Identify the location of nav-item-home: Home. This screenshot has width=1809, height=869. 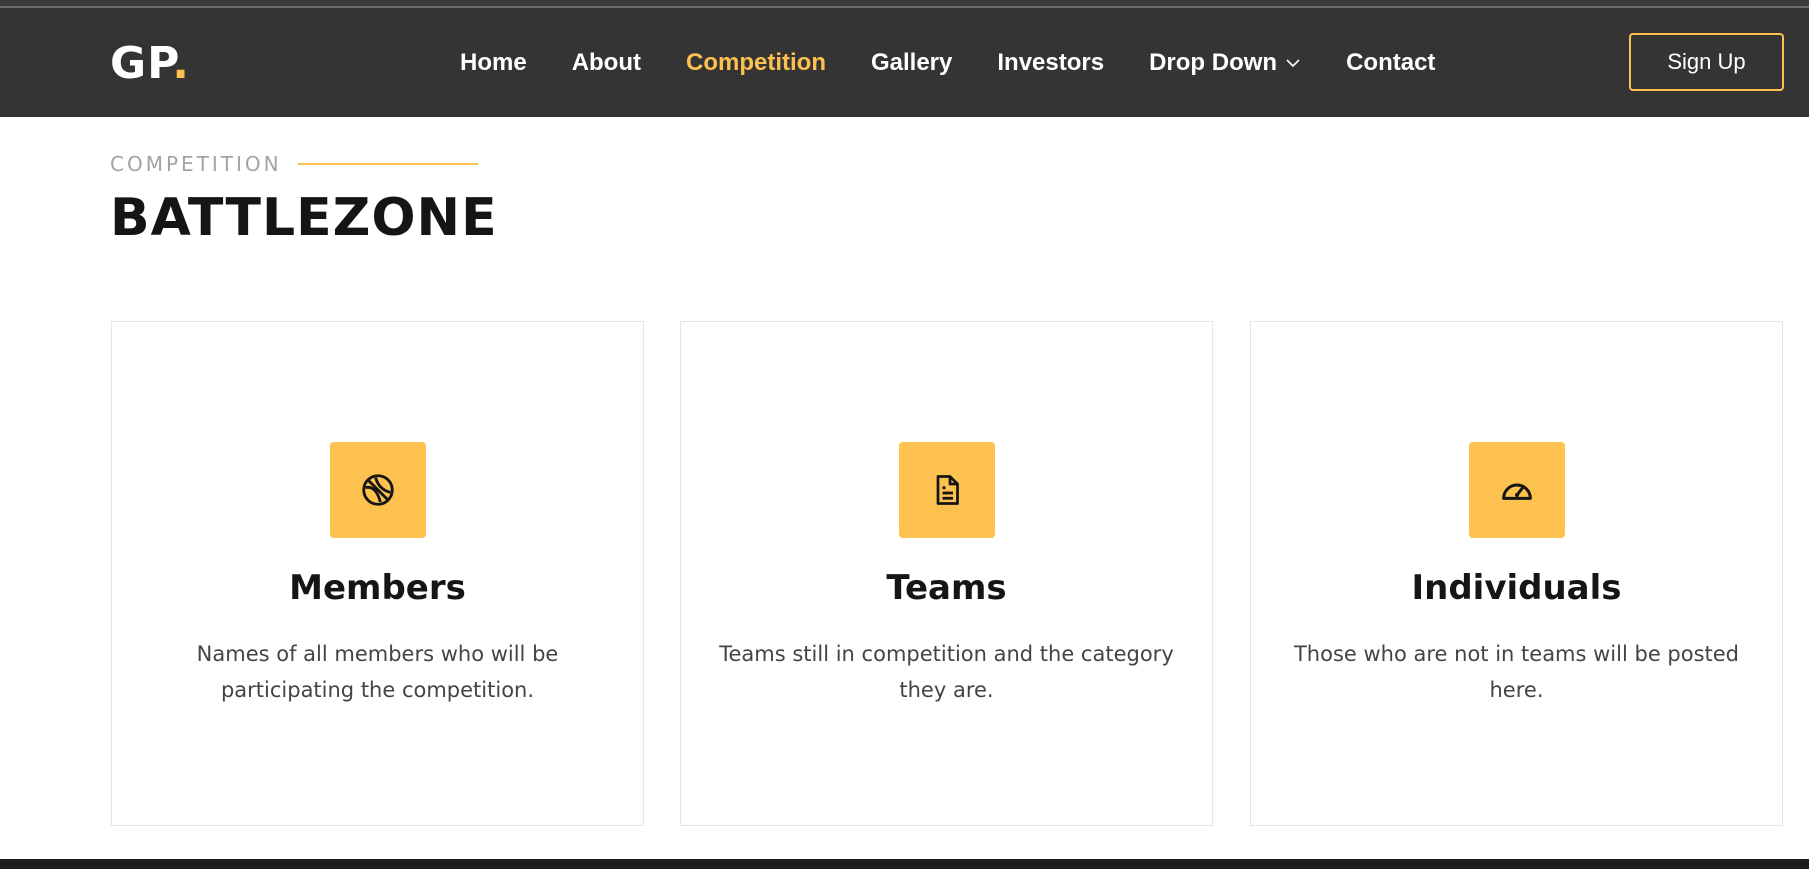
(493, 63).